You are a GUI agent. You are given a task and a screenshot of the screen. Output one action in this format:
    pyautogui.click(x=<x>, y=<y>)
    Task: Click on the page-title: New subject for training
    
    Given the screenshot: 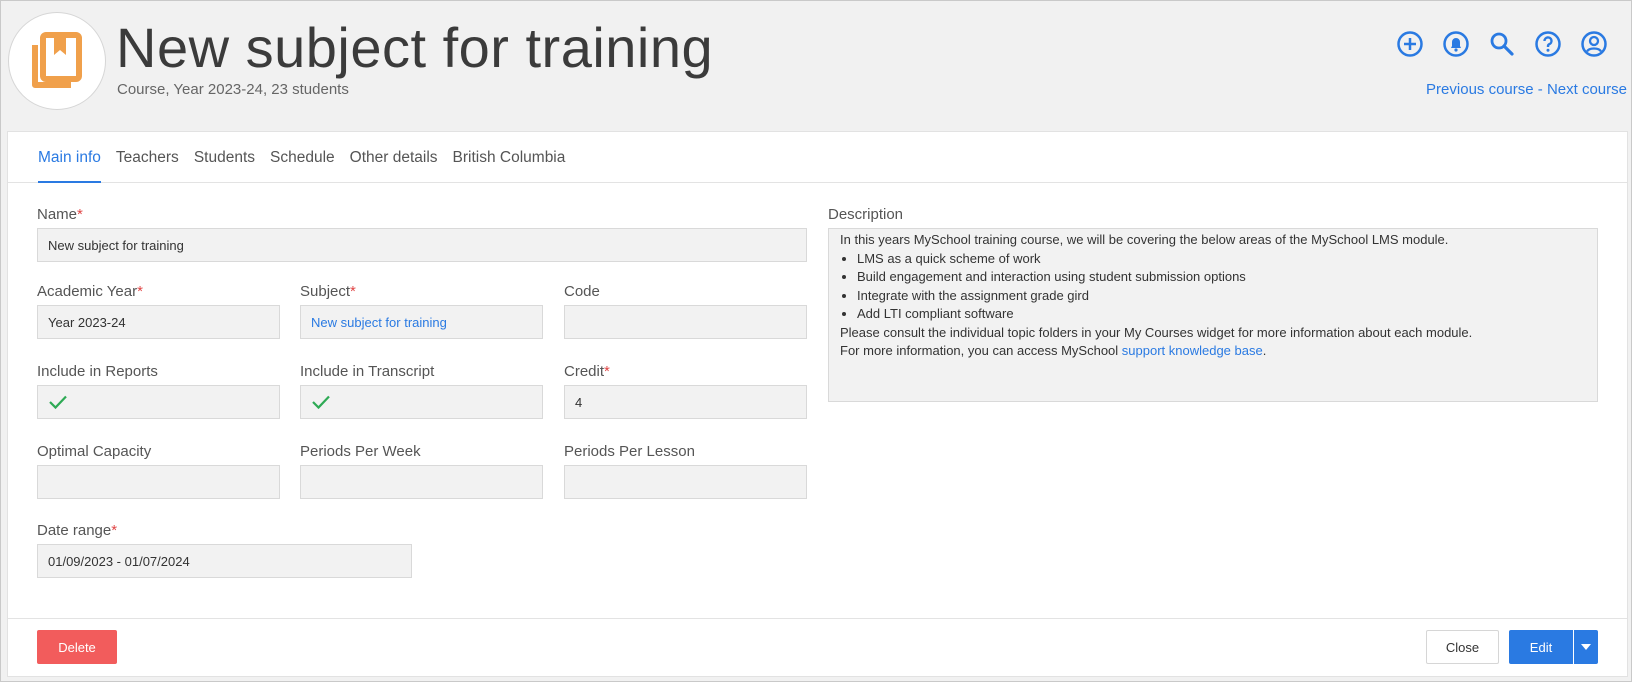 What is the action you would take?
    pyautogui.click(x=415, y=47)
    